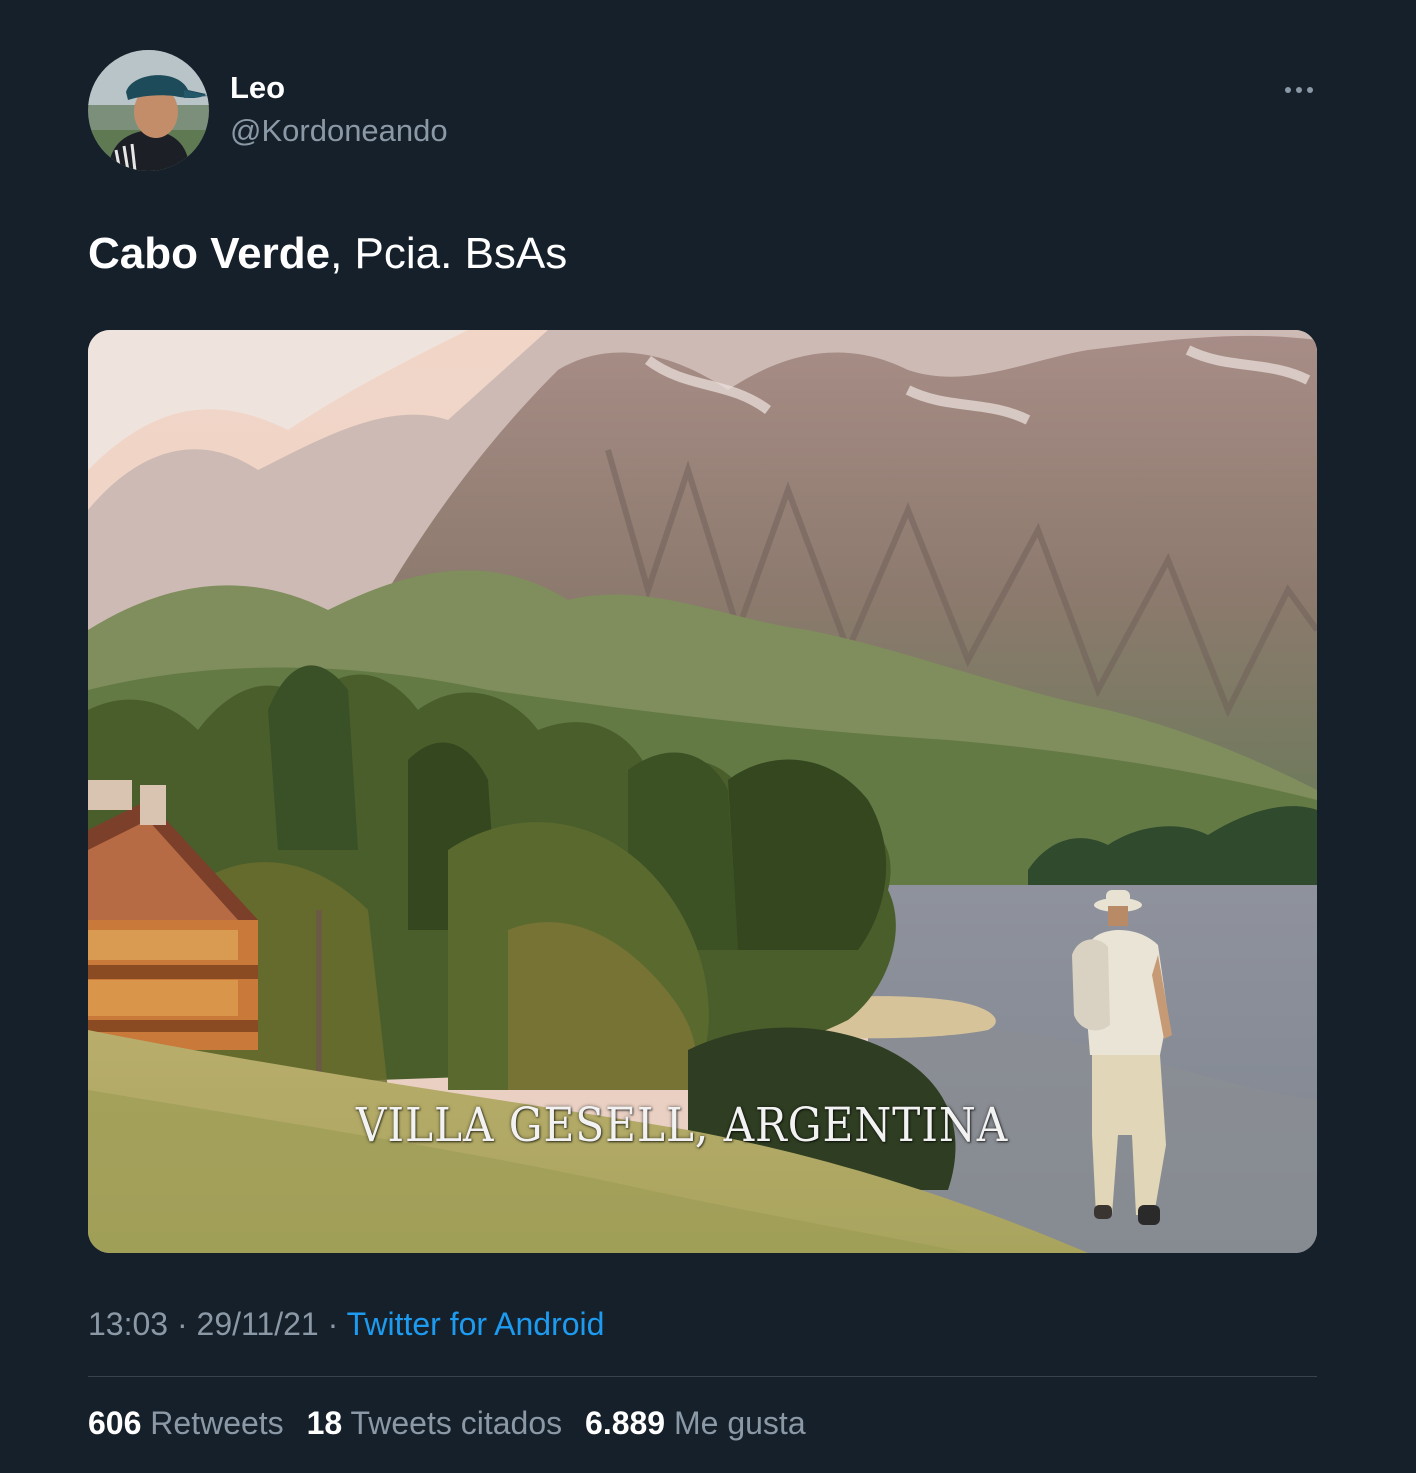  Describe the element at coordinates (209, 253) in the screenshot. I see `tweet-text-bold: Cabo Verde` at that location.